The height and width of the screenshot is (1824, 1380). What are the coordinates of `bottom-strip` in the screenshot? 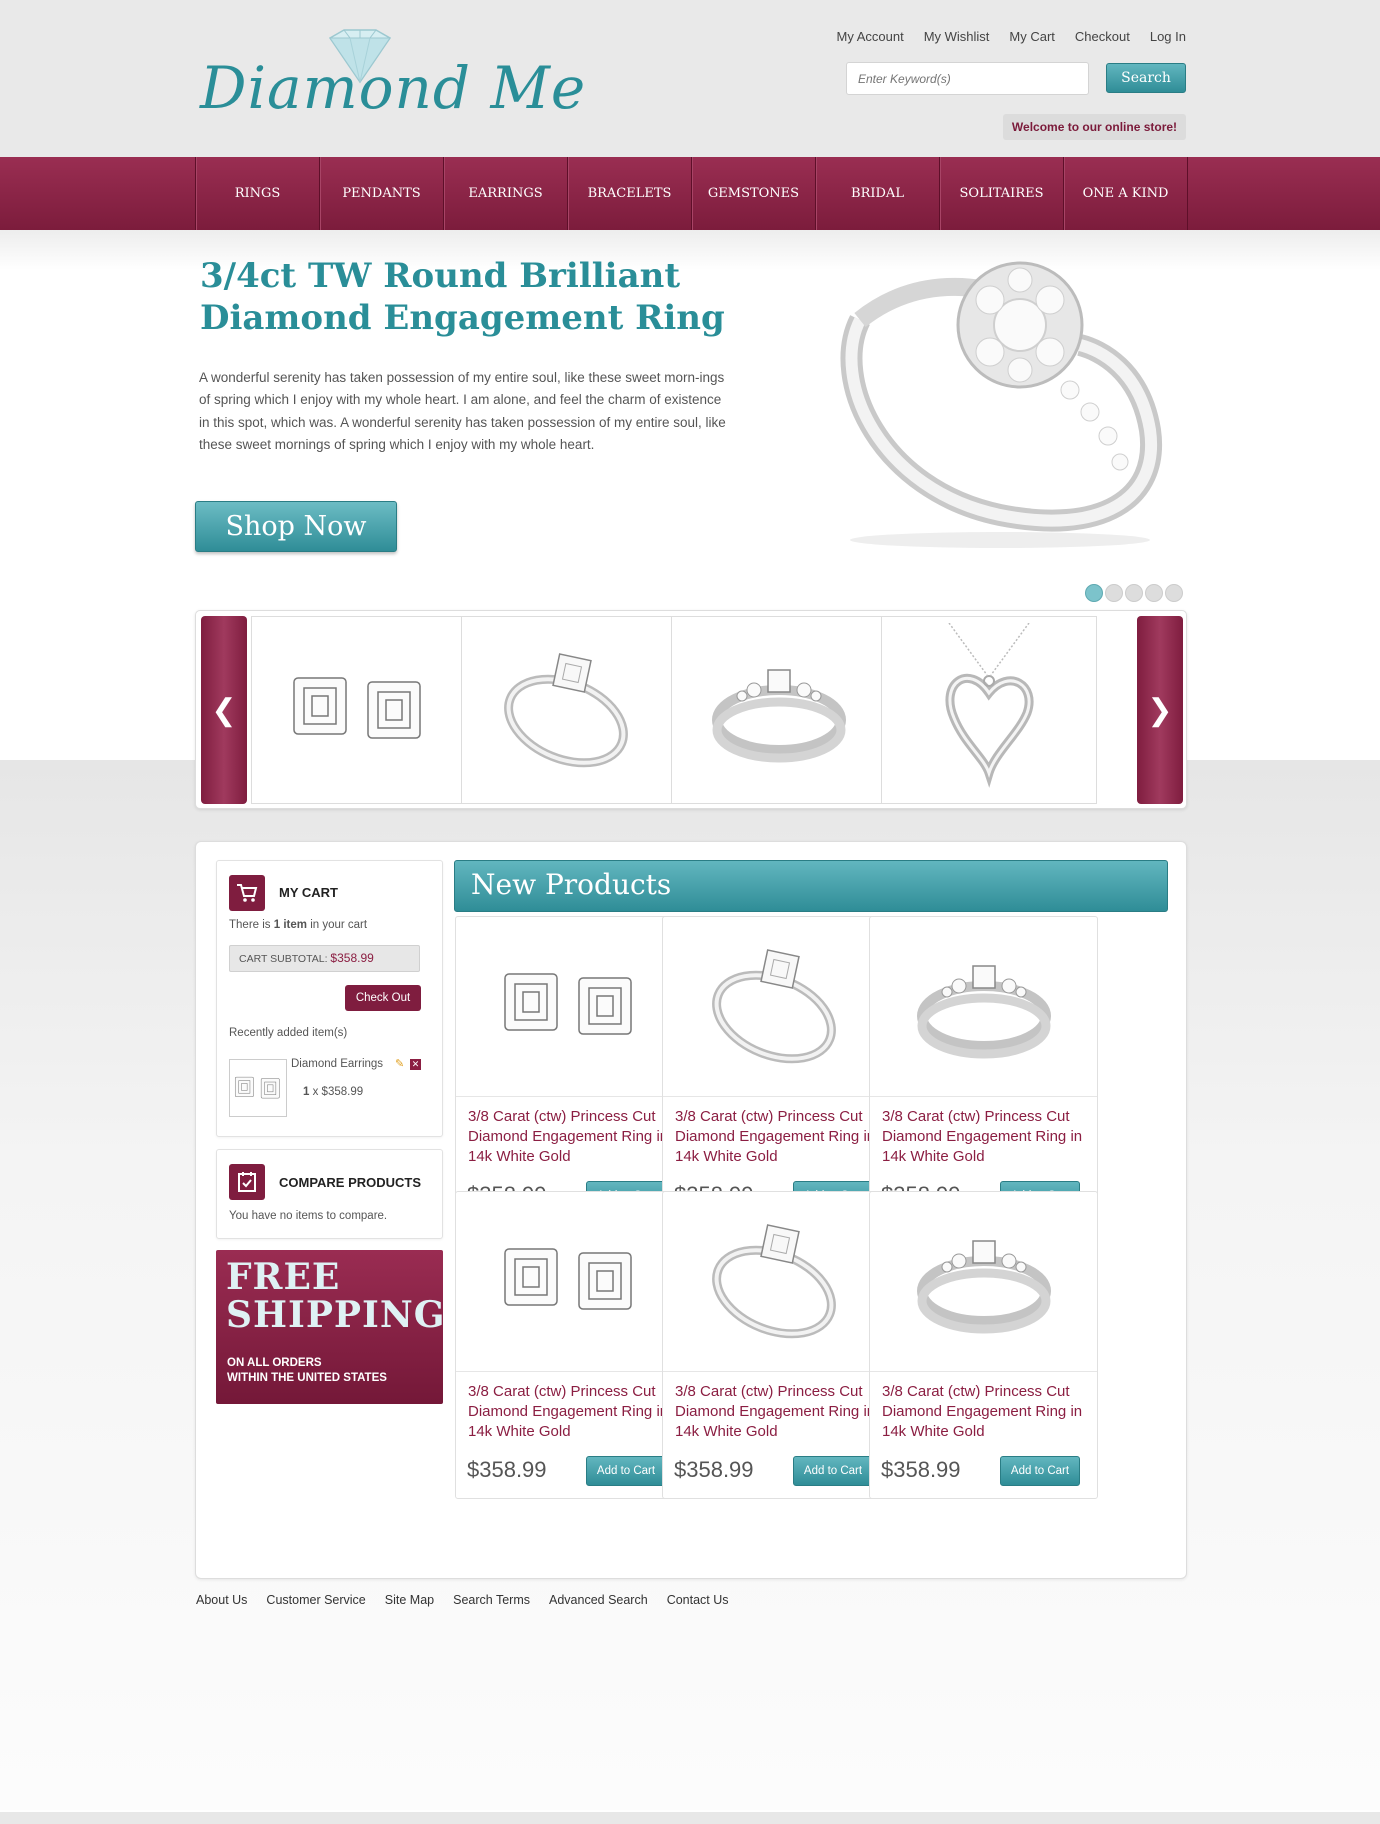 It's located at (690, 1818).